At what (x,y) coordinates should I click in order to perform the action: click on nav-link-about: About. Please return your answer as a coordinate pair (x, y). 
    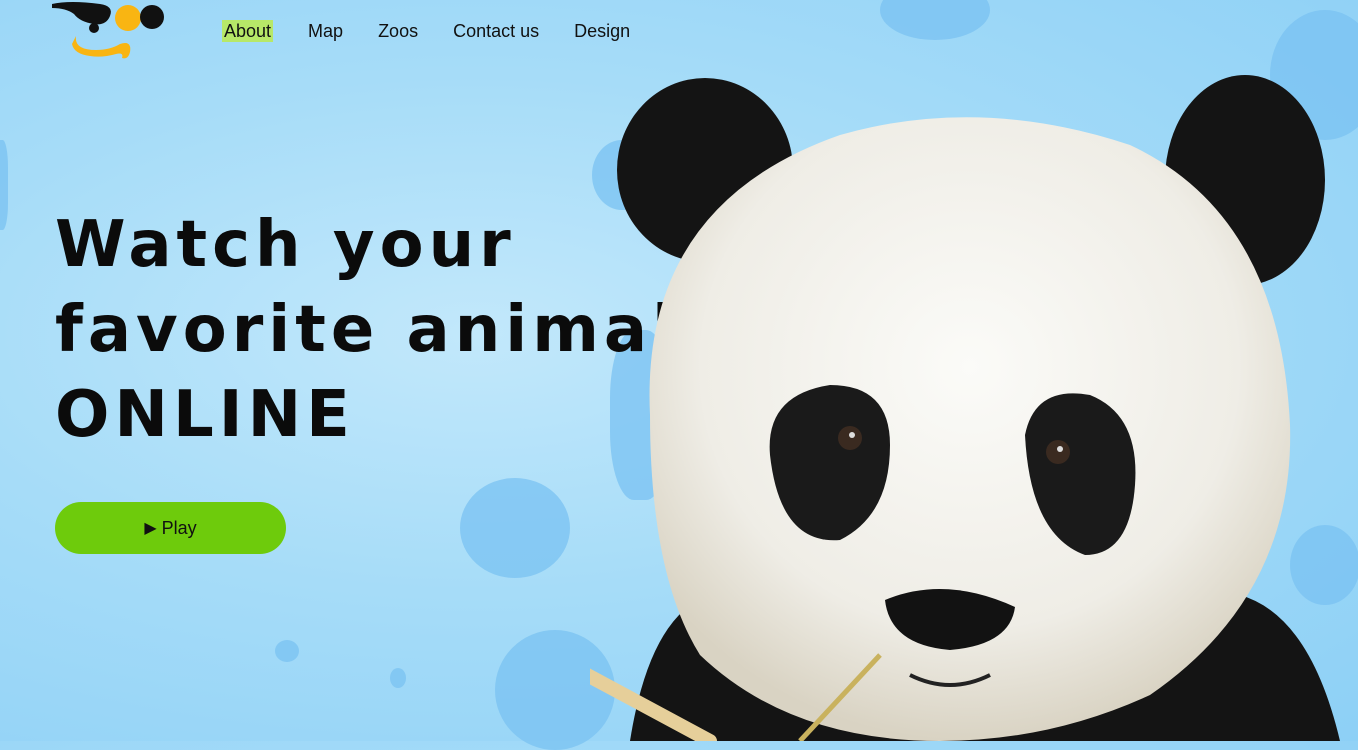
    Looking at the image, I should click on (248, 31).